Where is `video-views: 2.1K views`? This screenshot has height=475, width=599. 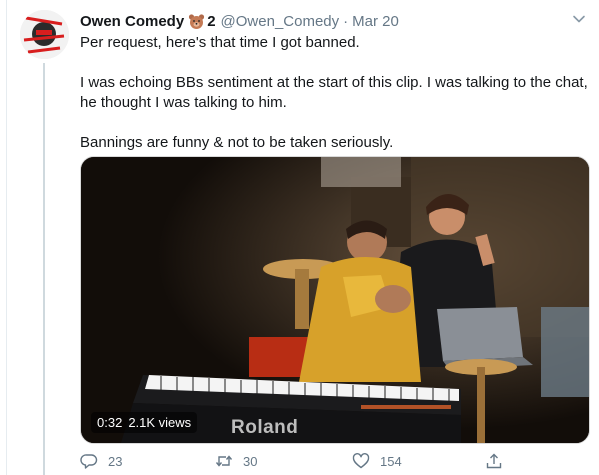 video-views: 2.1K views is located at coordinates (160, 422).